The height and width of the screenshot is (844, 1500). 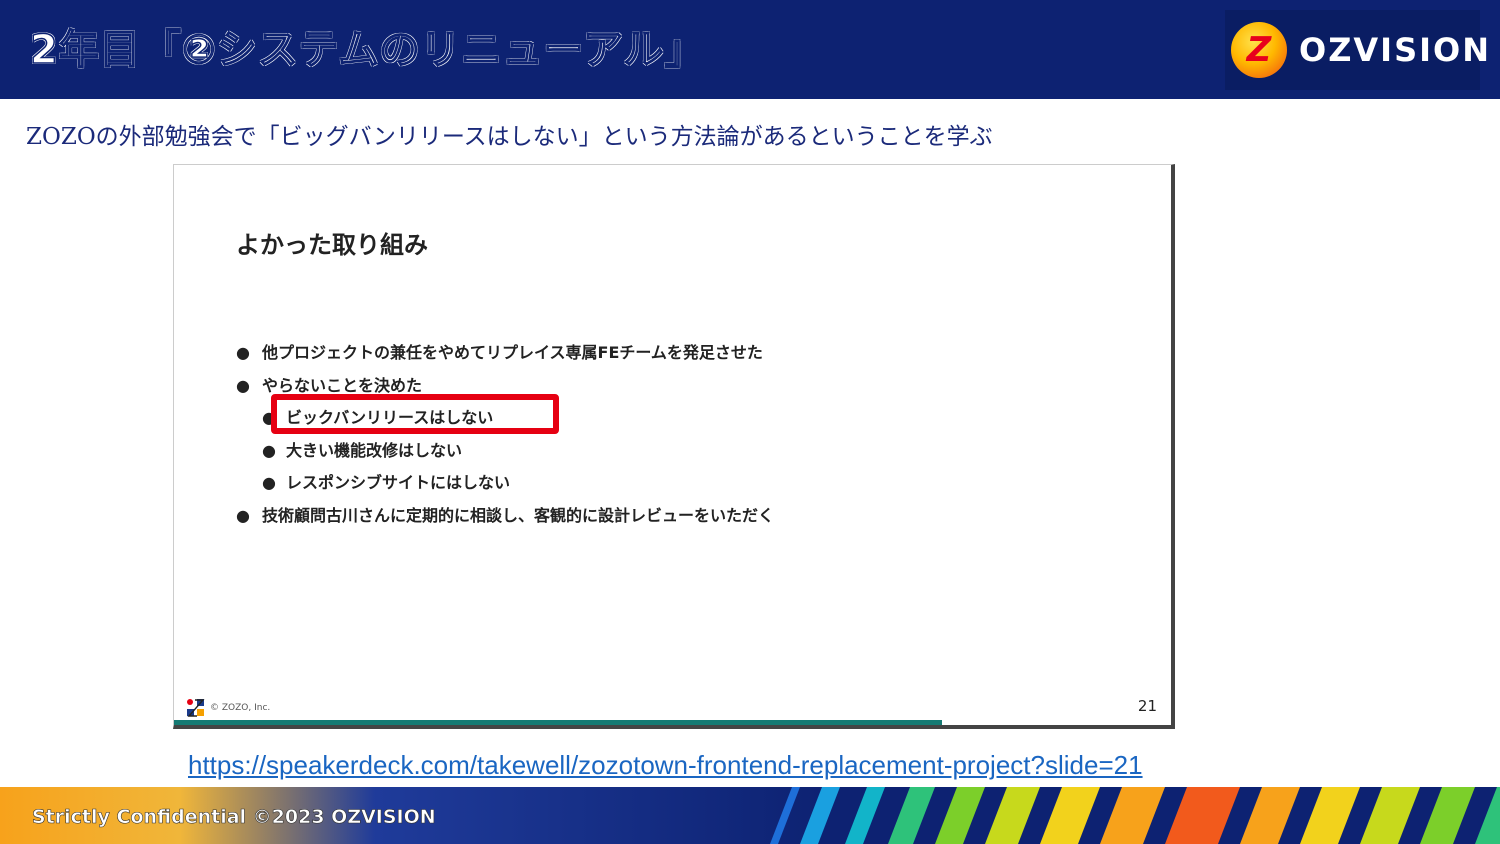 I want to click on zozo-logo-icon, so click(x=196, y=708).